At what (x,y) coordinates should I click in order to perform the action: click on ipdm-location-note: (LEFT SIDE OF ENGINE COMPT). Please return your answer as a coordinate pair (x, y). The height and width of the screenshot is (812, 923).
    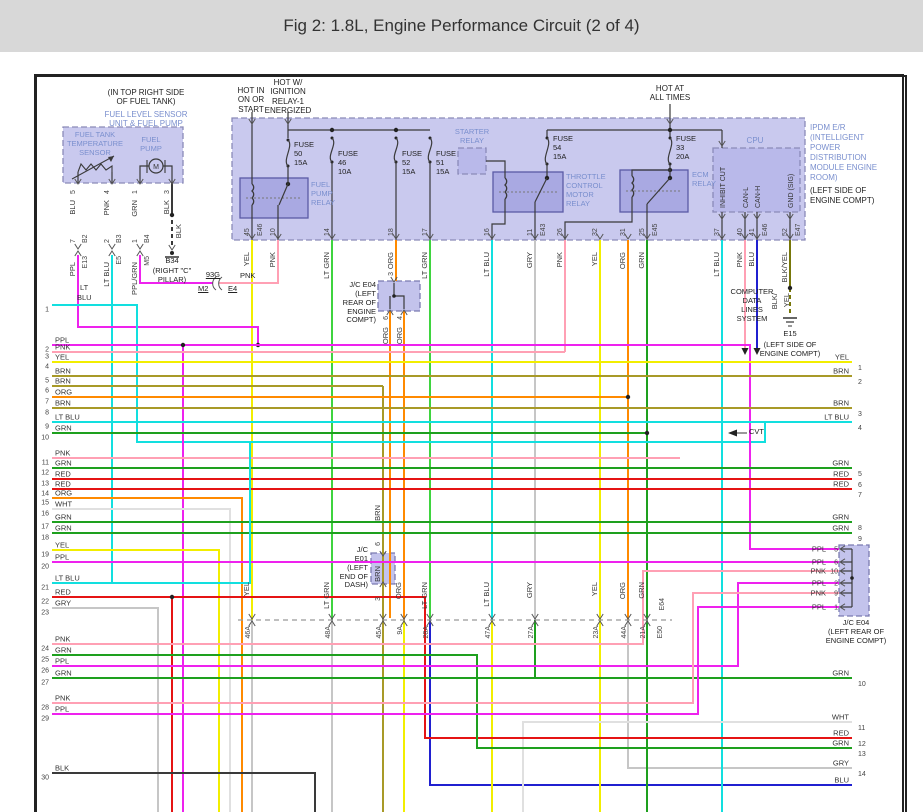
    Looking at the image, I should click on (842, 195).